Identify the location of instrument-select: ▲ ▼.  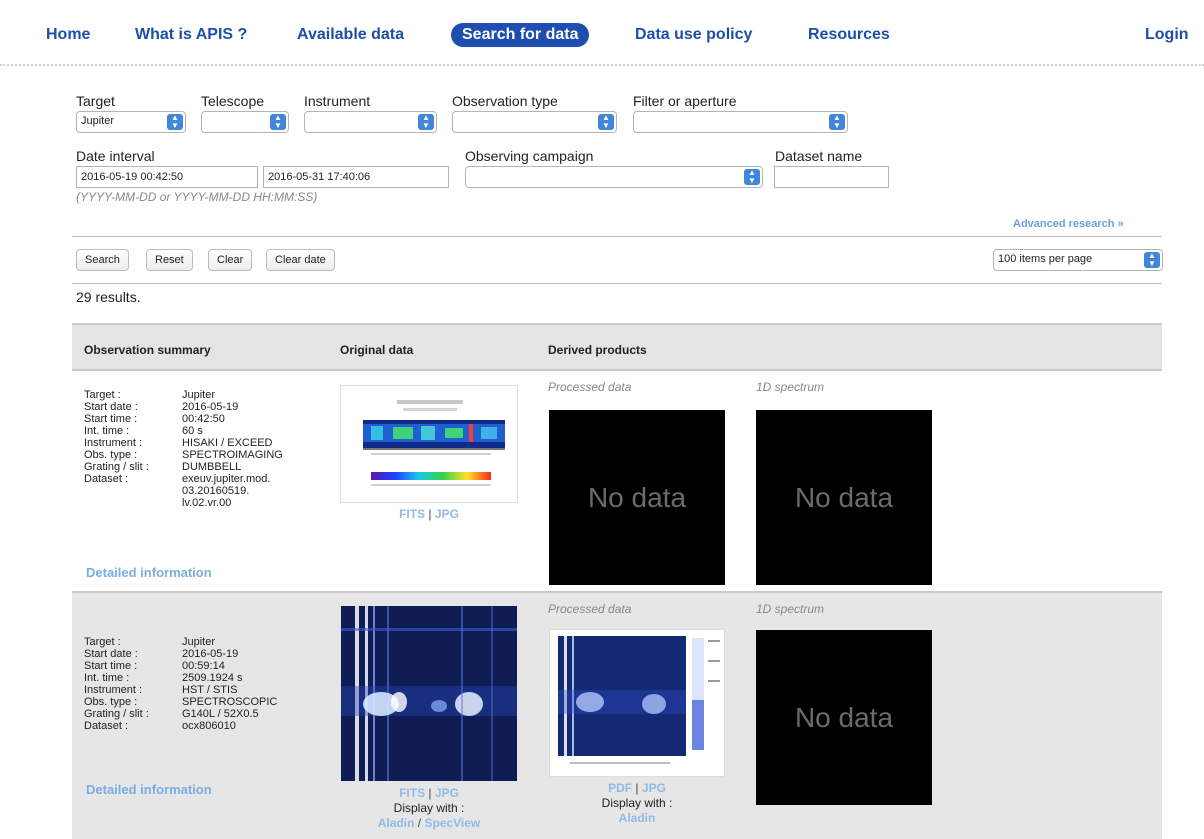
(370, 122).